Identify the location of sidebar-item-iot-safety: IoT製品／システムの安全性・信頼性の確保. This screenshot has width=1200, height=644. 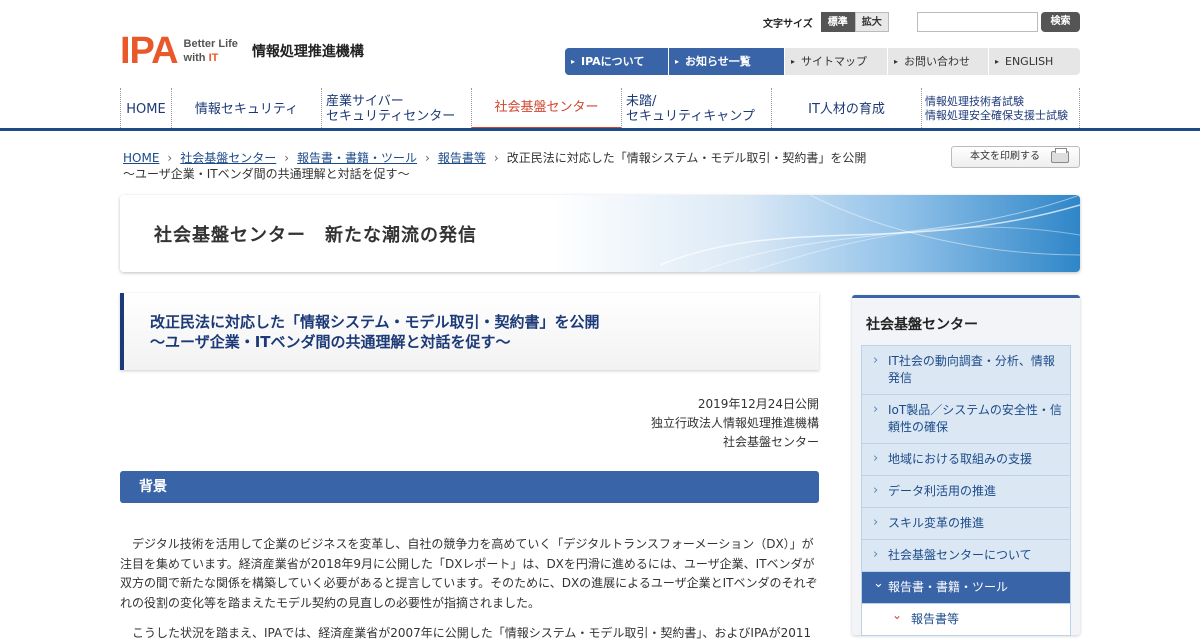
(966, 419).